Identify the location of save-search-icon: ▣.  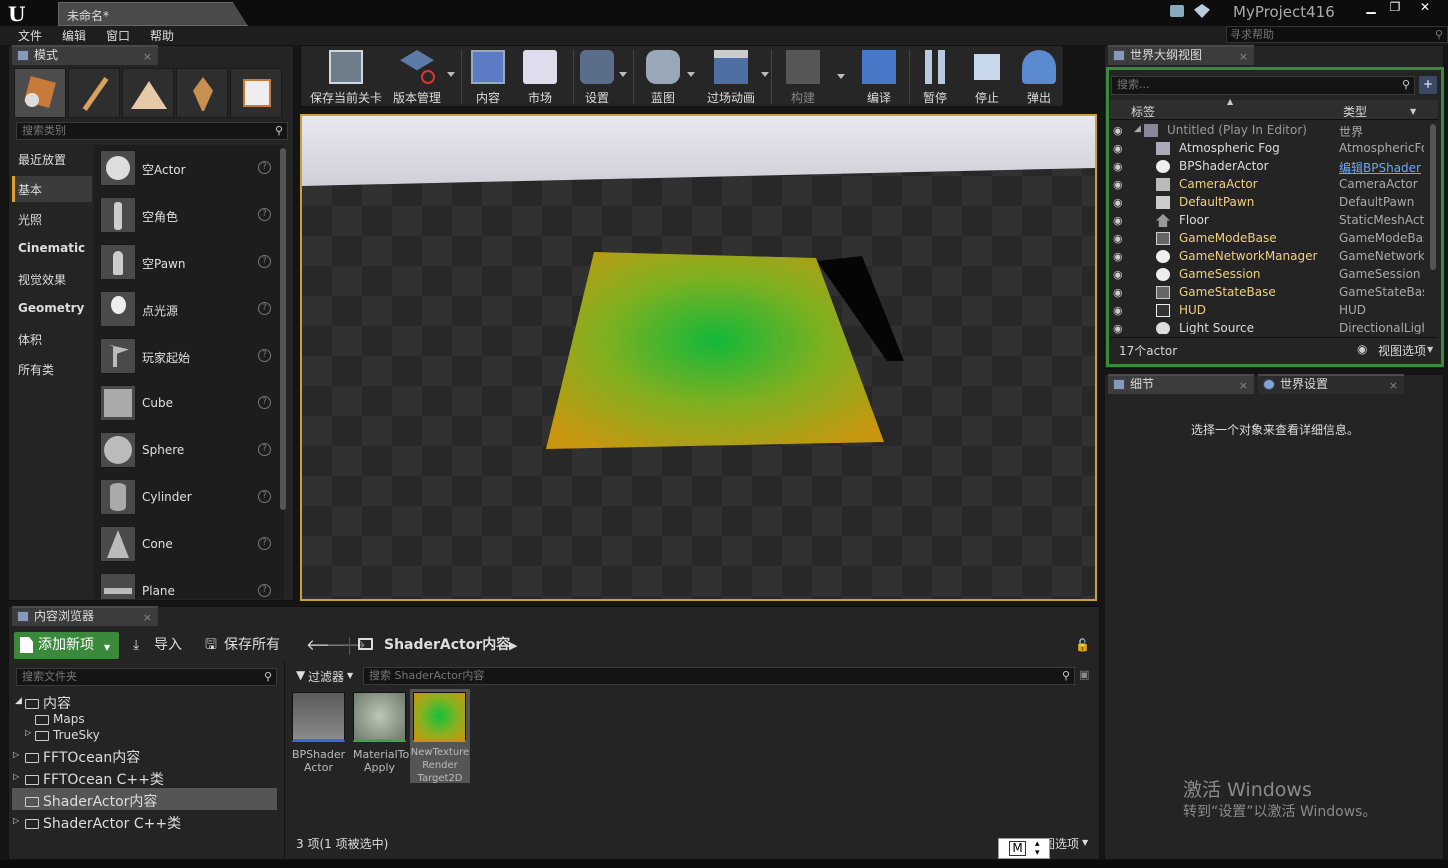
(1084, 674).